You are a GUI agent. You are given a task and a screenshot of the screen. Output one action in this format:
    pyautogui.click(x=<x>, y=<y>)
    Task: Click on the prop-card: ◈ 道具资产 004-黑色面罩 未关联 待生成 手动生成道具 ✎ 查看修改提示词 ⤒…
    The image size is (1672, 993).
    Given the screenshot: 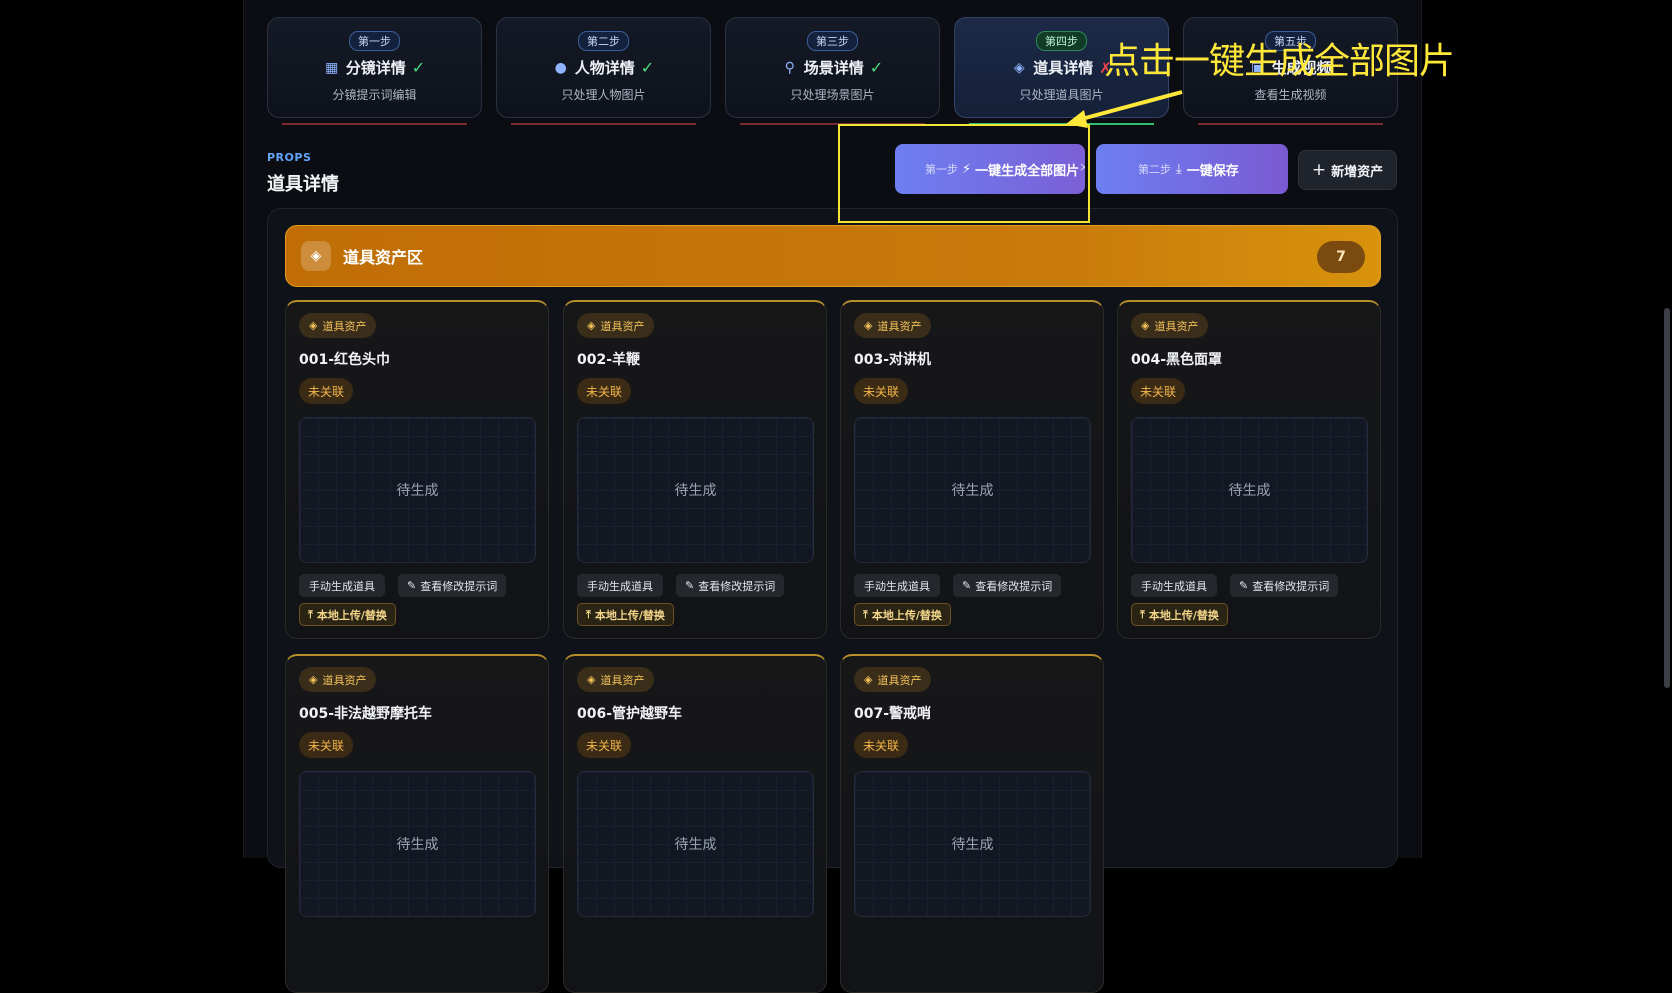 What is the action you would take?
    pyautogui.click(x=1249, y=469)
    